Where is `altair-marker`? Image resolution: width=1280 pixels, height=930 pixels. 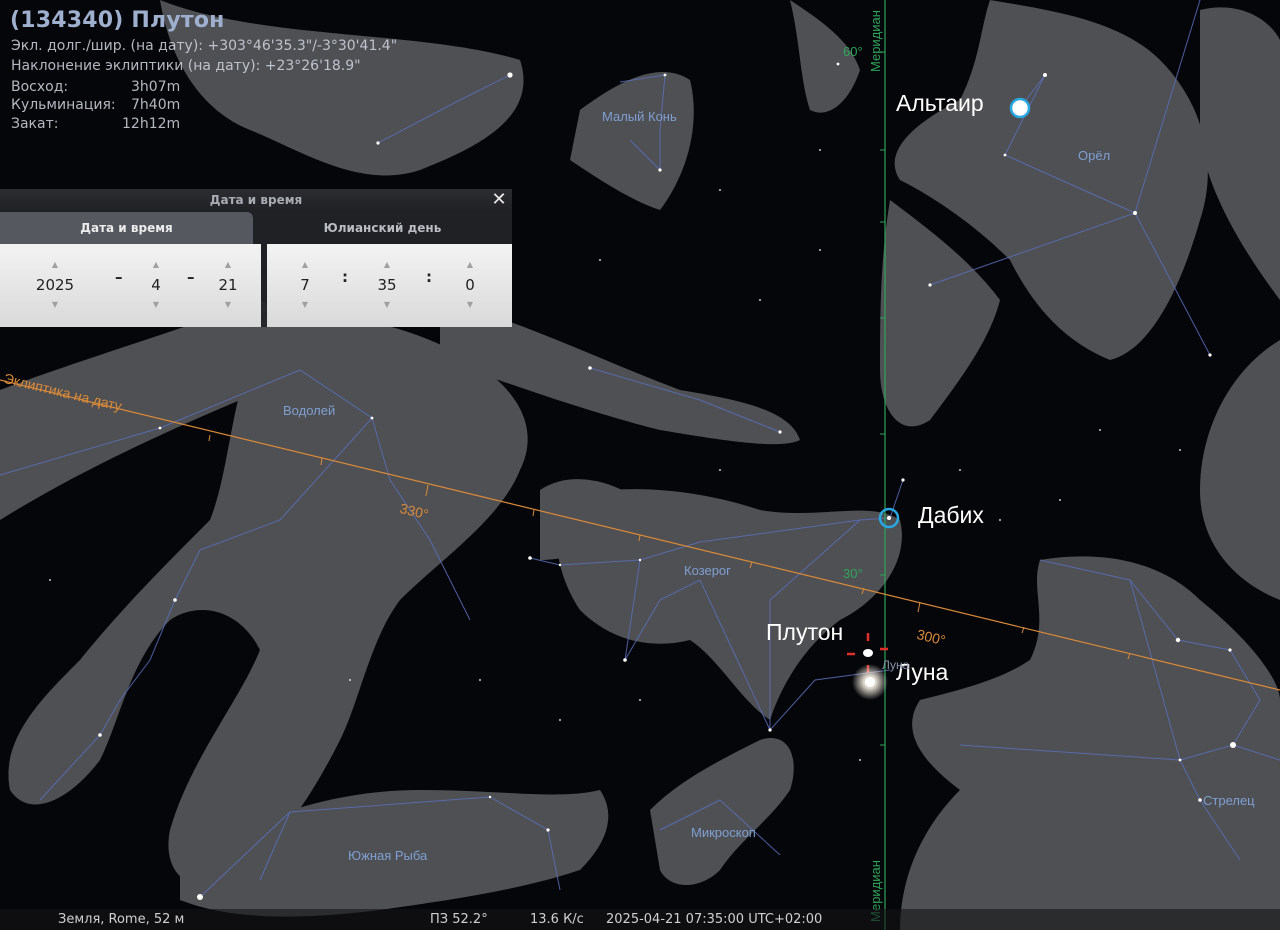 altair-marker is located at coordinates (1020, 108).